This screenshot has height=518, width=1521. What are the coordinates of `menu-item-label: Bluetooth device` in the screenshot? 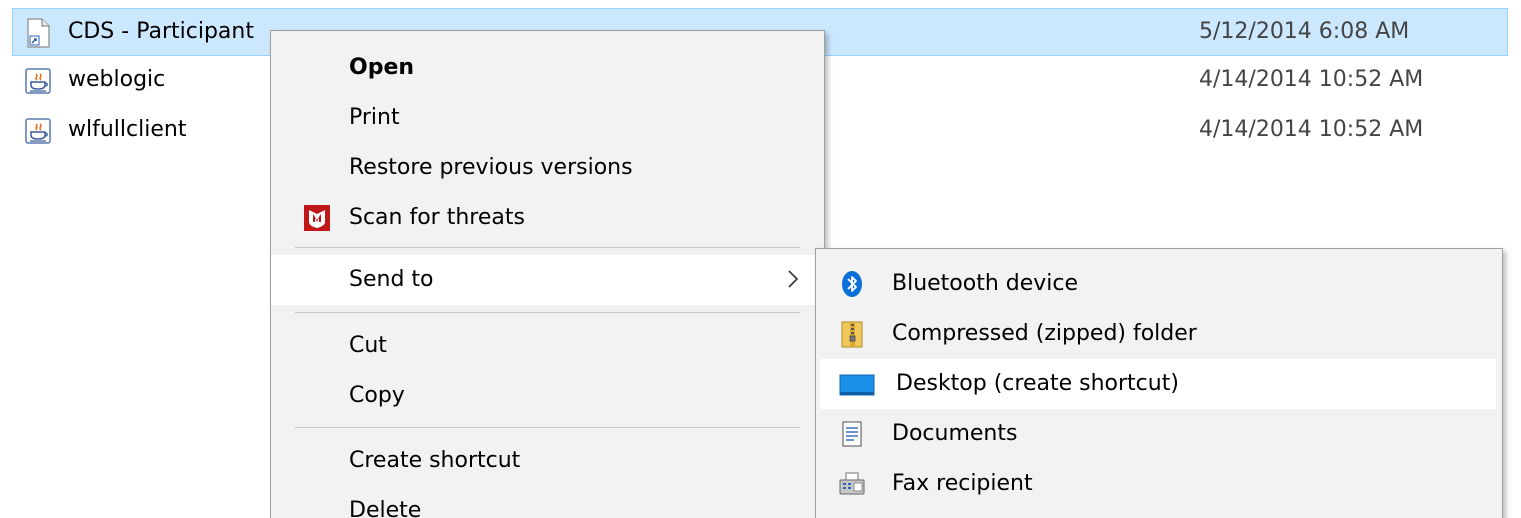 It's located at (985, 283).